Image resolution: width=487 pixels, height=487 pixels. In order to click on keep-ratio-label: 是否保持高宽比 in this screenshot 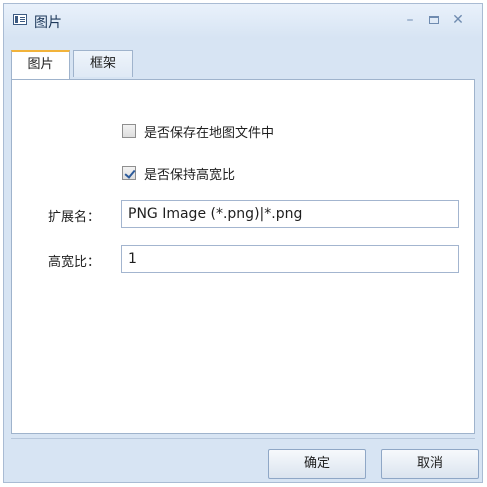, I will do `click(190, 175)`.